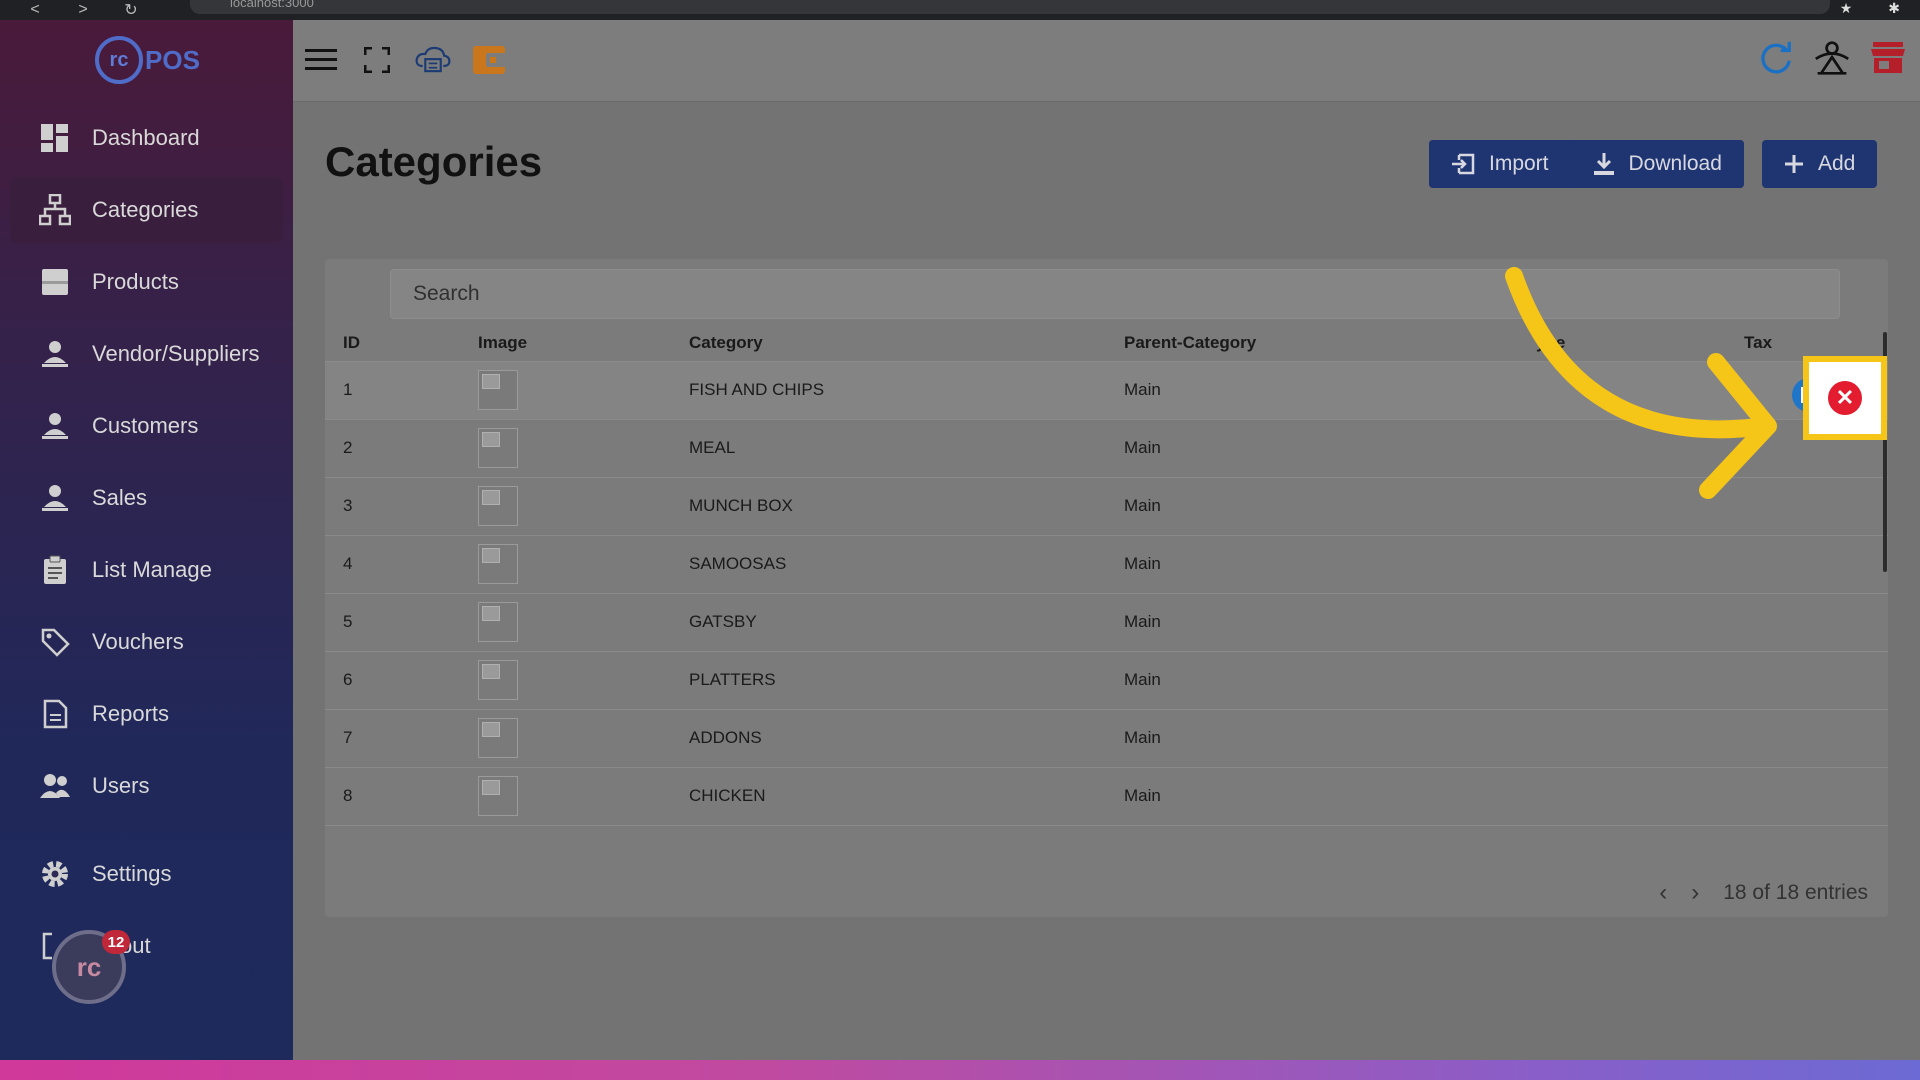 The width and height of the screenshot is (1920, 1080). Describe the element at coordinates (489, 60) in the screenshot. I see `wallet-icon` at that location.